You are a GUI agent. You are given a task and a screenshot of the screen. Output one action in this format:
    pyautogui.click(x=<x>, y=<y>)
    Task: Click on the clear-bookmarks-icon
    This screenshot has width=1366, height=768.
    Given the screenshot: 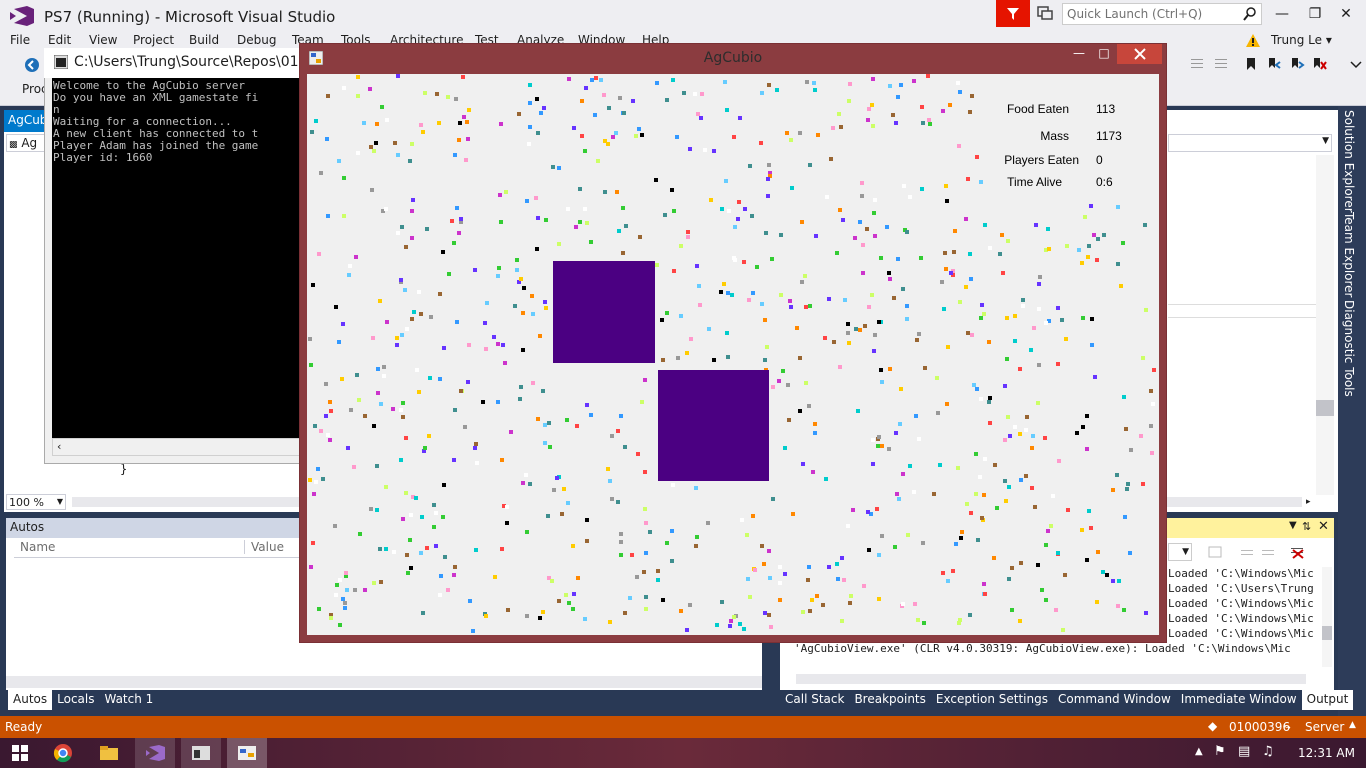 What is the action you would take?
    pyautogui.click(x=1319, y=64)
    